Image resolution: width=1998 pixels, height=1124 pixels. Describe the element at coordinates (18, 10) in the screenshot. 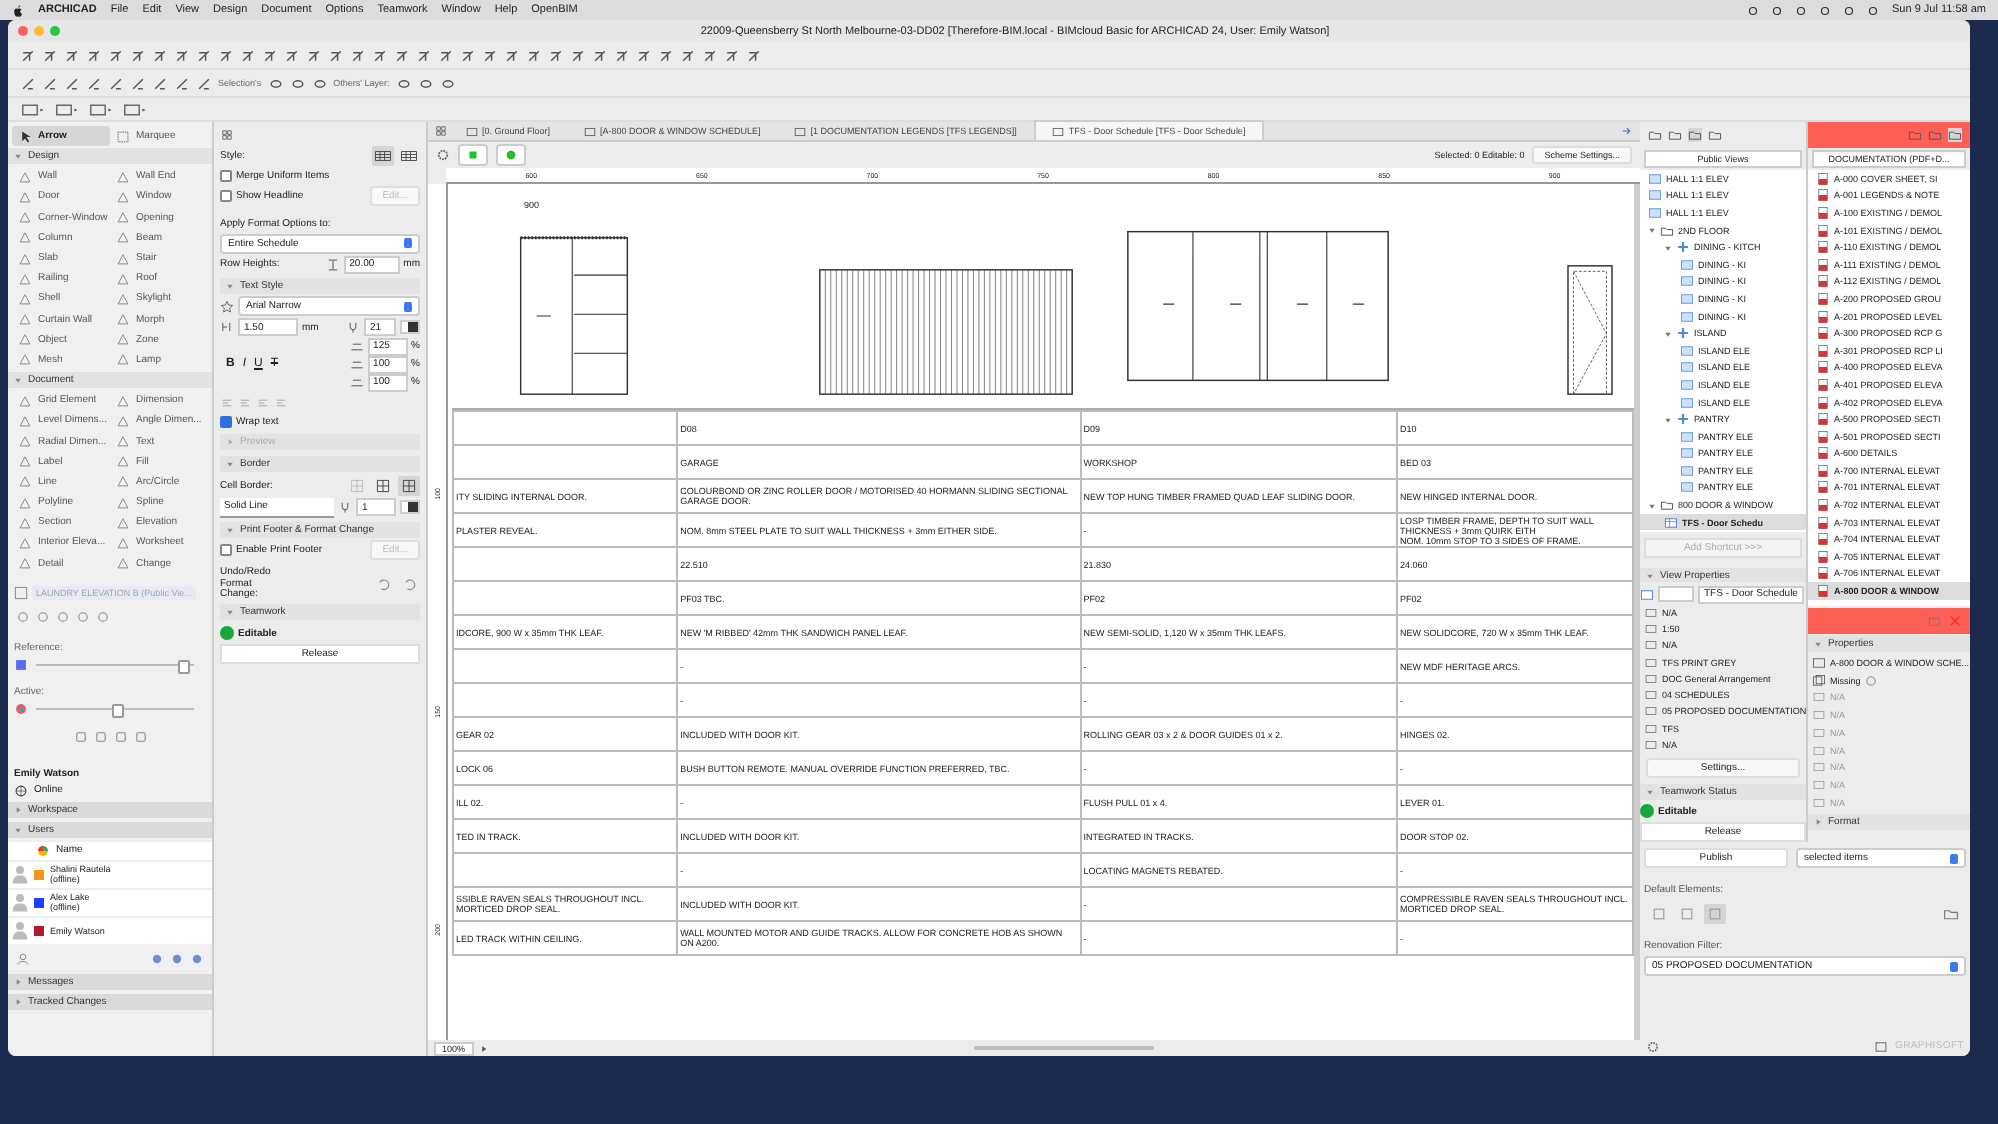

I see `apple-logo-icon` at that location.